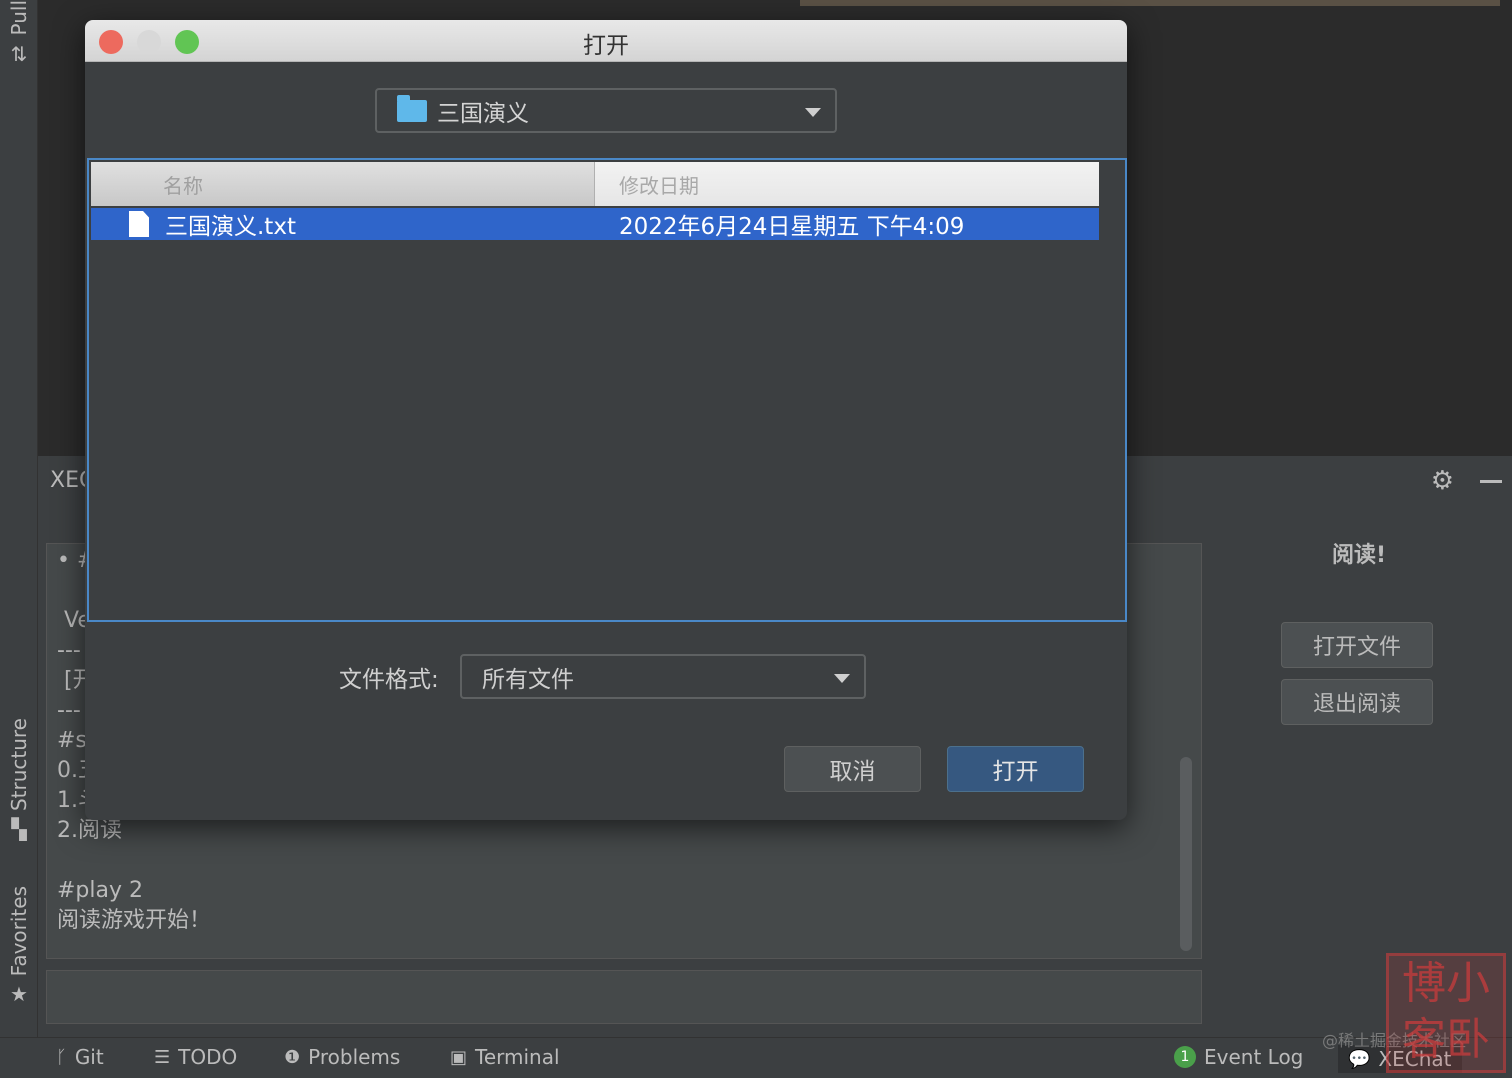  What do you see at coordinates (89, 830) in the screenshot?
I see `chat-line: 2.阅读` at bounding box center [89, 830].